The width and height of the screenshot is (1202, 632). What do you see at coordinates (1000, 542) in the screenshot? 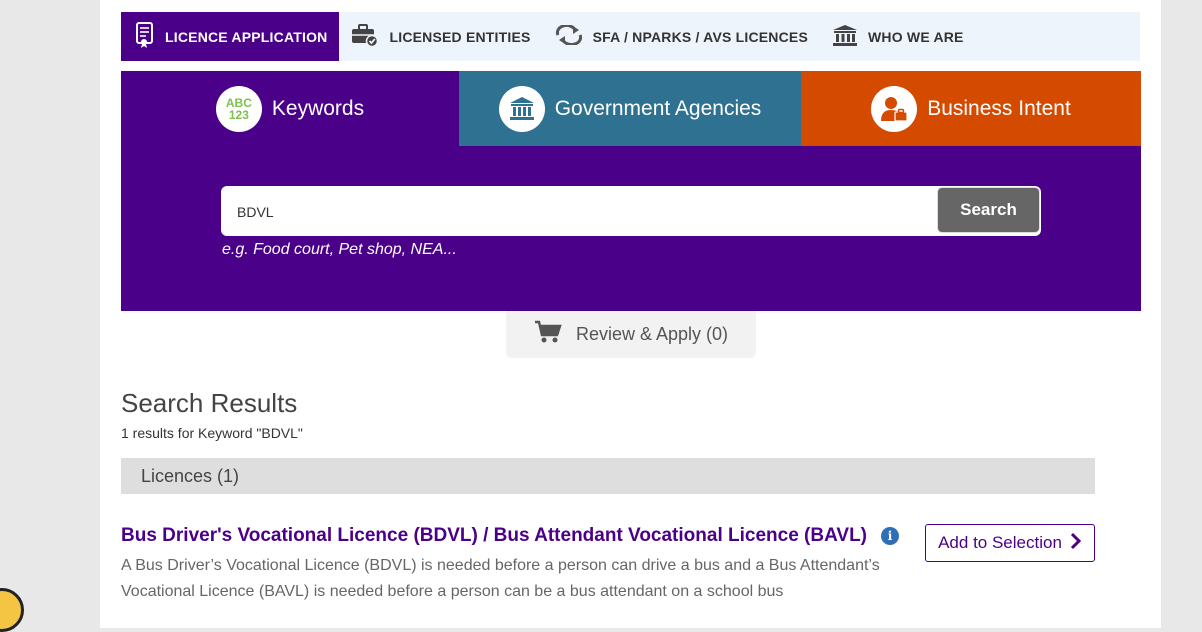
I see `add-to-selection-label: Add to Selection` at bounding box center [1000, 542].